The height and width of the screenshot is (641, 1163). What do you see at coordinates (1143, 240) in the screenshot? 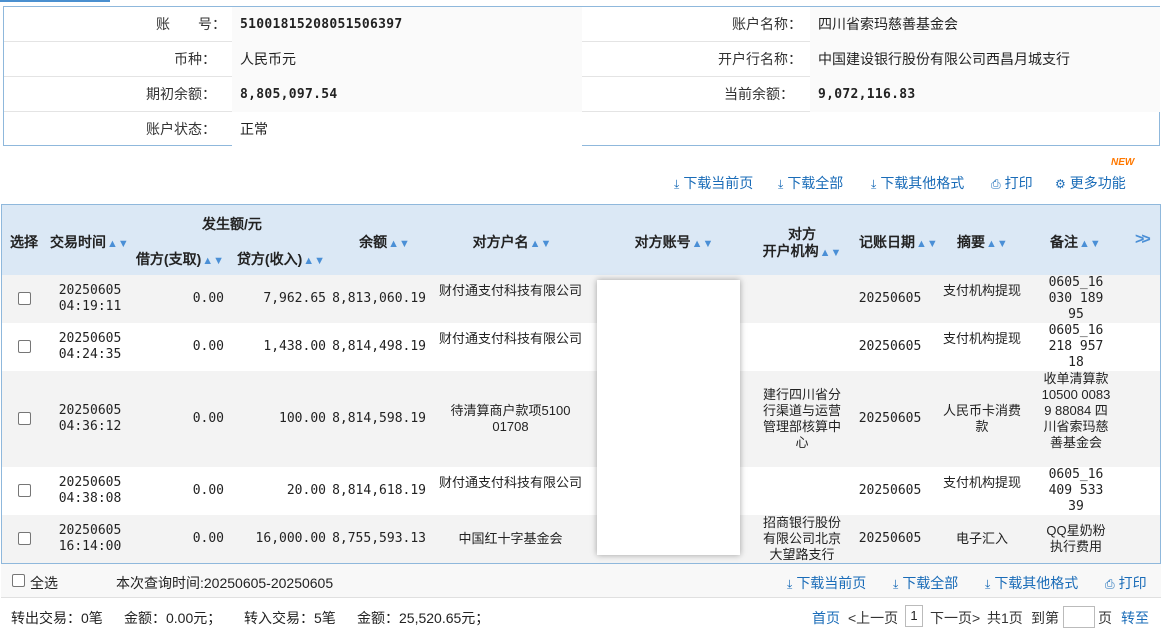
I see `more-columns-icon: >>` at bounding box center [1143, 240].